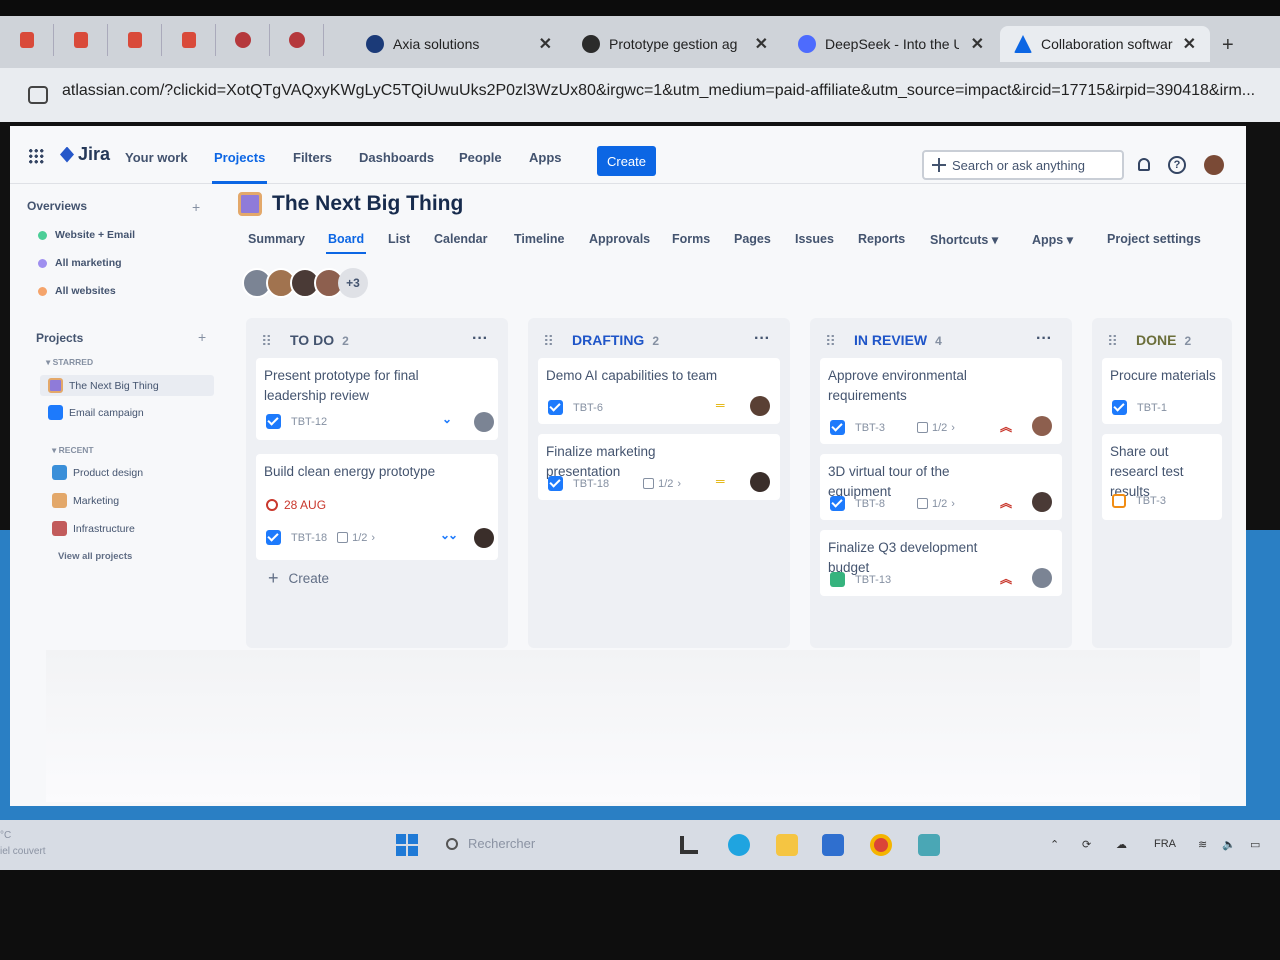 This screenshot has height=960, width=1280. What do you see at coordinates (85, 154) in the screenshot?
I see `jira-logo: Jira` at bounding box center [85, 154].